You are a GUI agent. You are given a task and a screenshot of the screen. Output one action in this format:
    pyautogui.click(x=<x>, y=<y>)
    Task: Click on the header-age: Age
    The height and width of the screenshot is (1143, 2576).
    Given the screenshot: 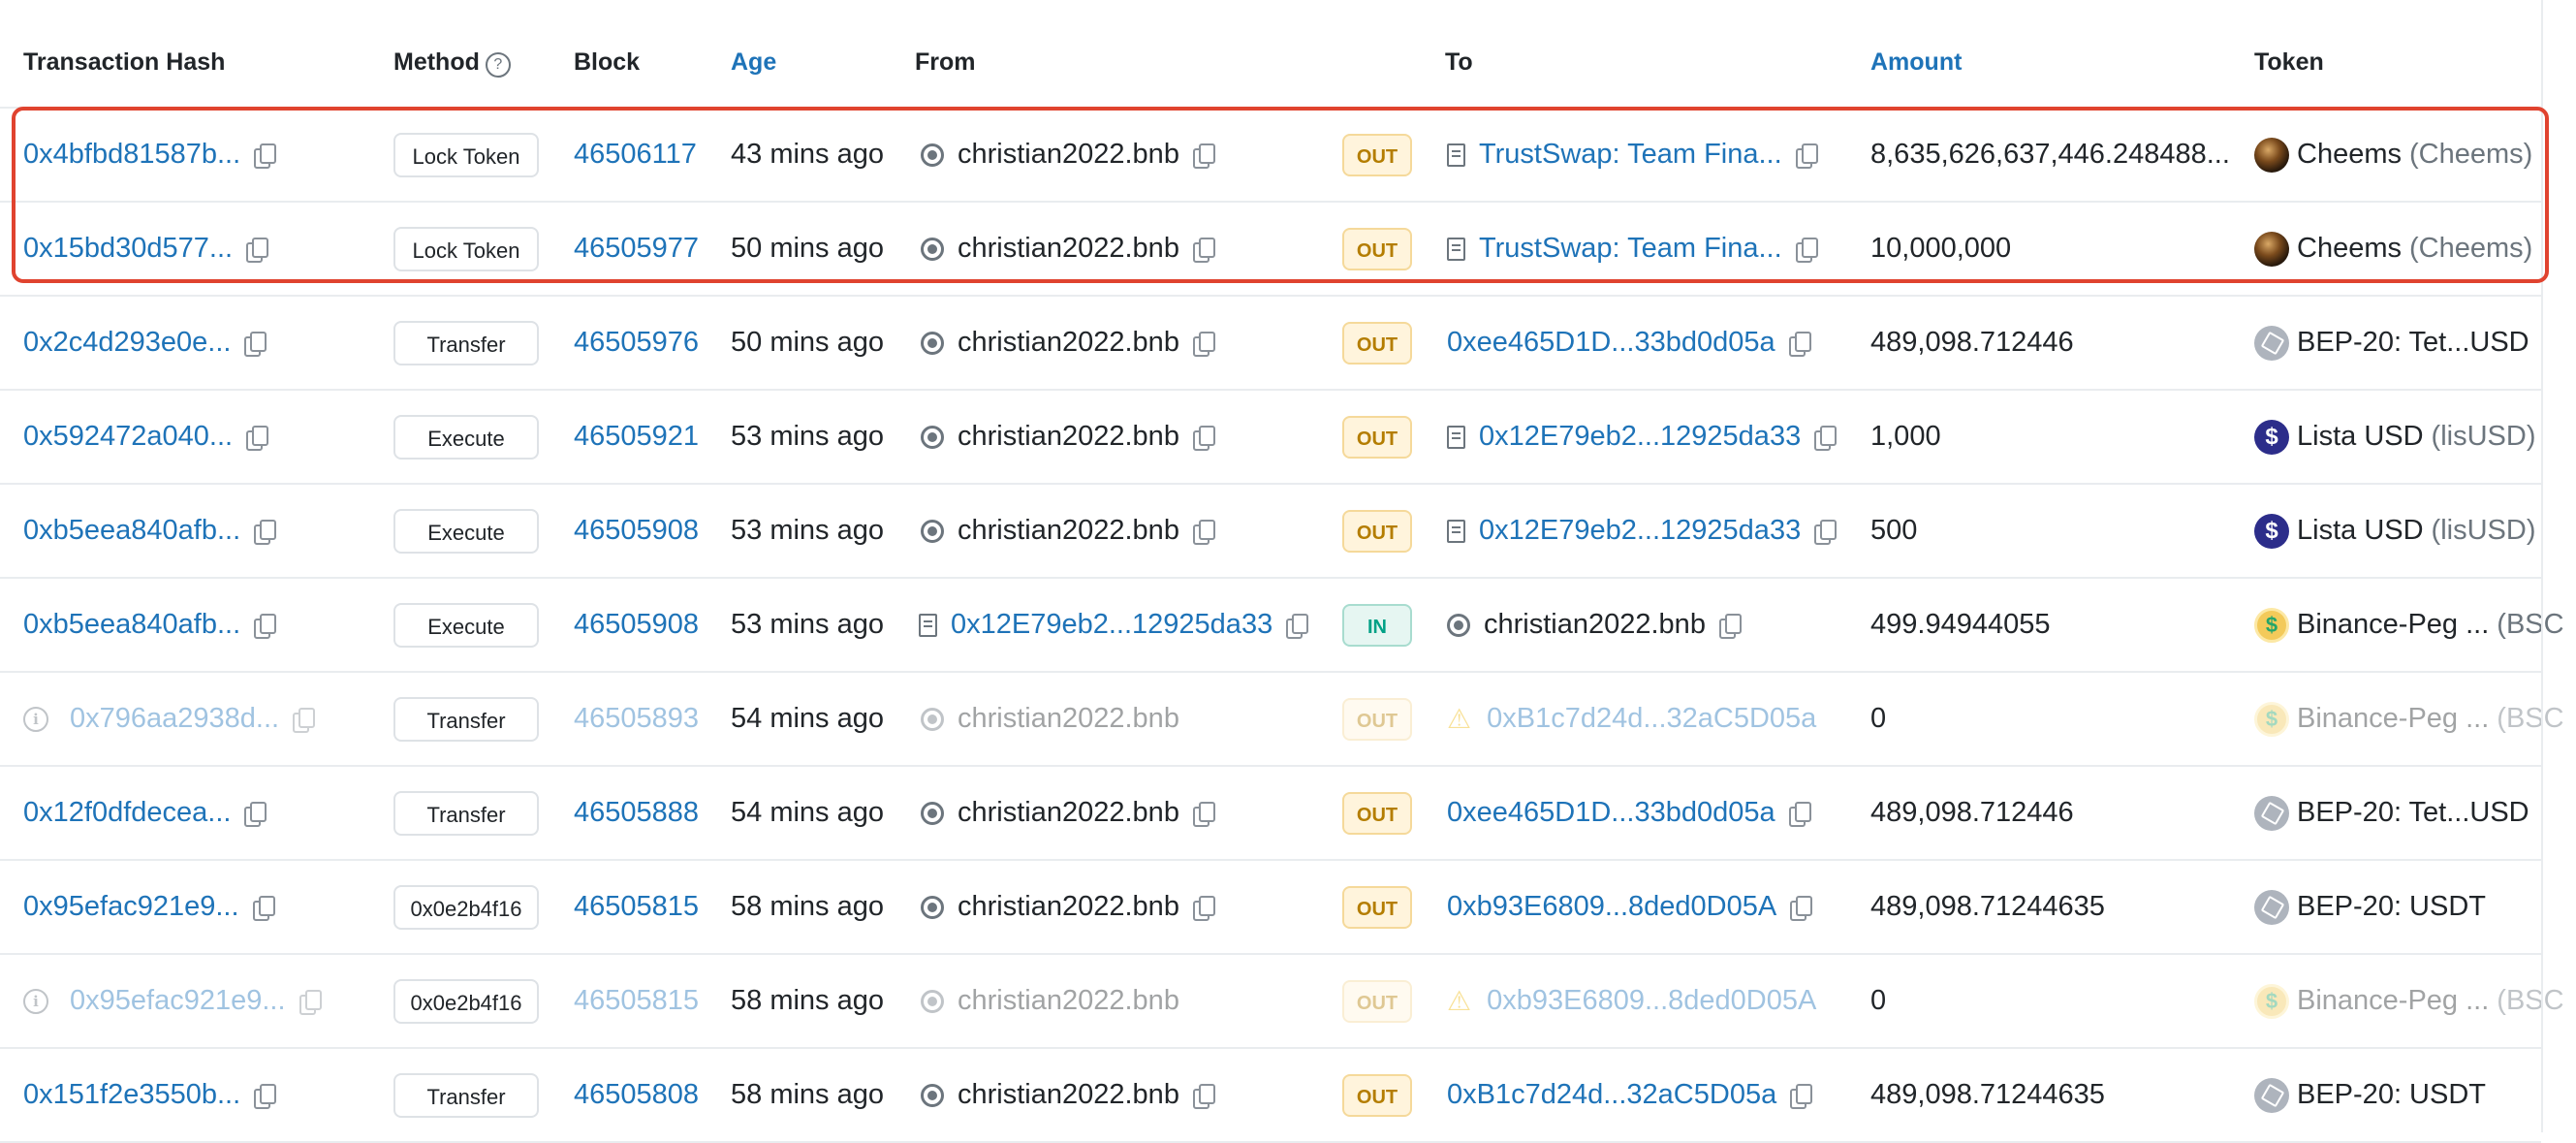 What is the action you would take?
    pyautogui.click(x=753, y=62)
    